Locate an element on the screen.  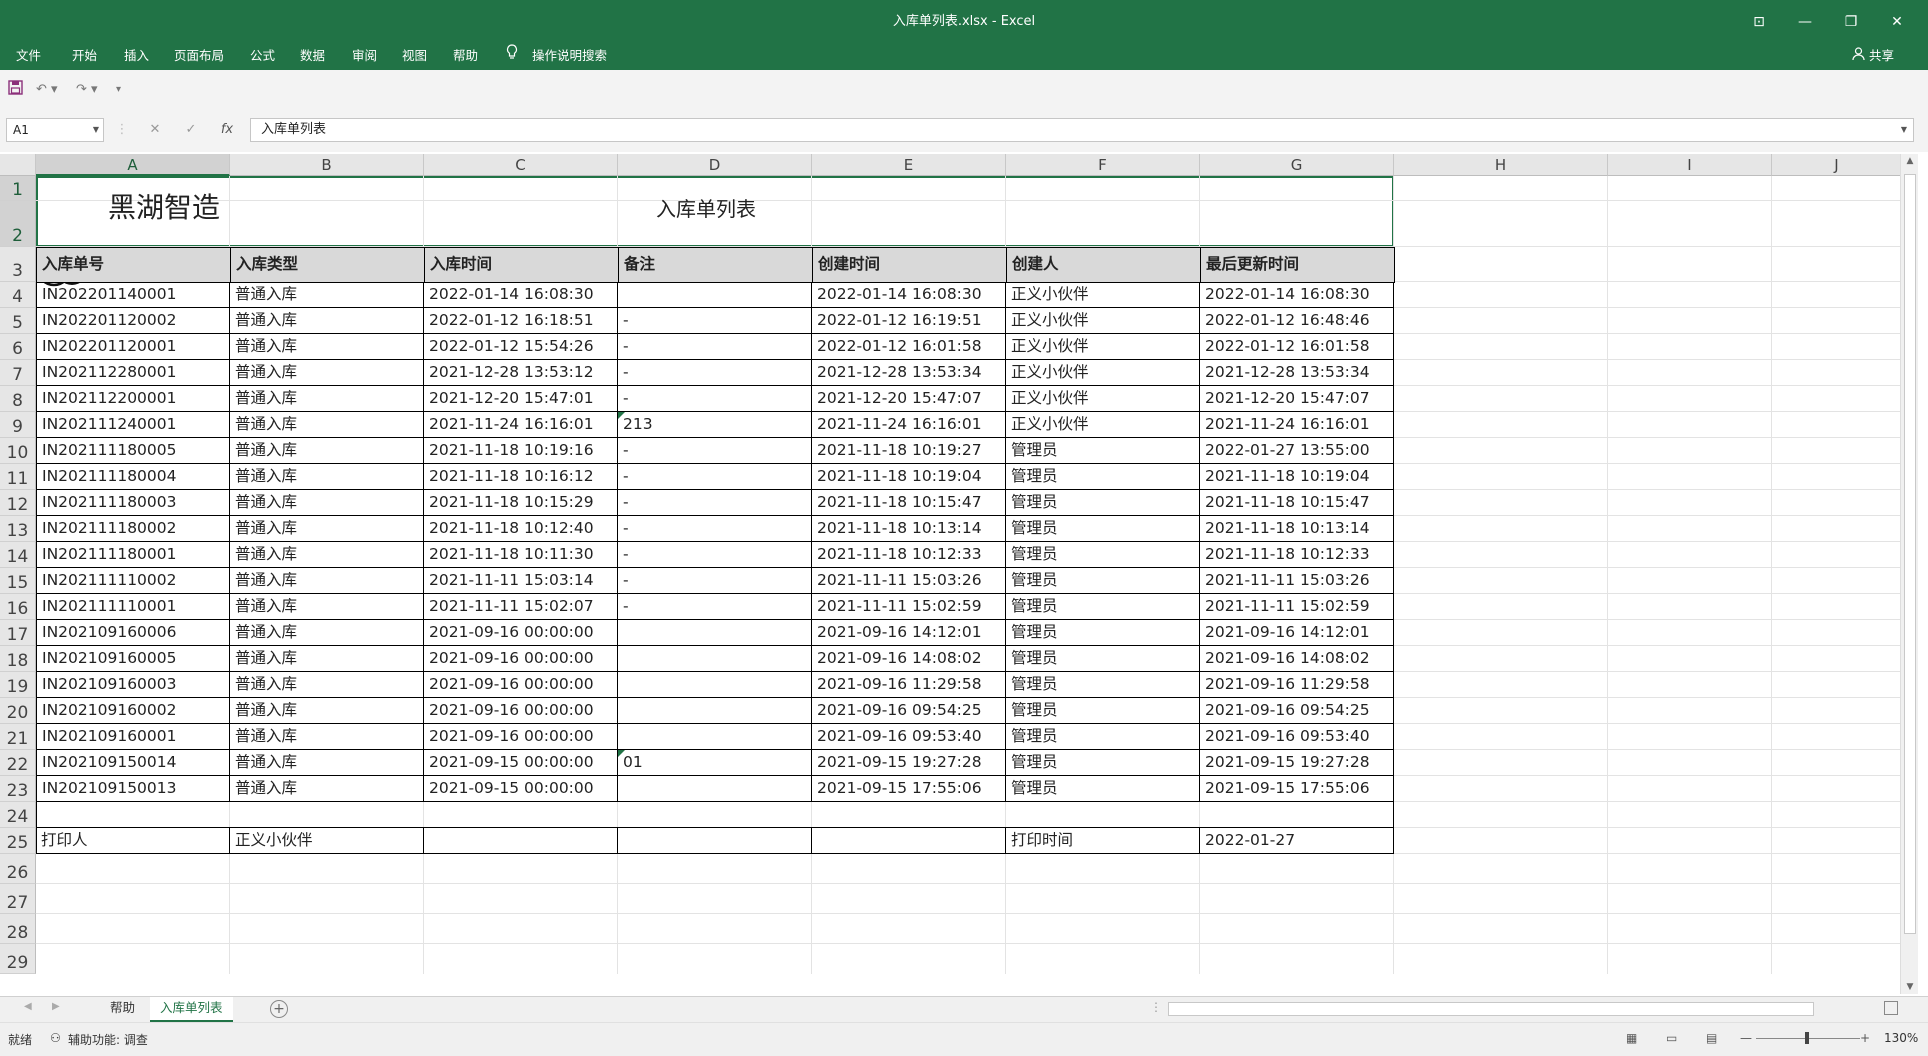
insert-function-icon: fx is located at coordinates (227, 130).